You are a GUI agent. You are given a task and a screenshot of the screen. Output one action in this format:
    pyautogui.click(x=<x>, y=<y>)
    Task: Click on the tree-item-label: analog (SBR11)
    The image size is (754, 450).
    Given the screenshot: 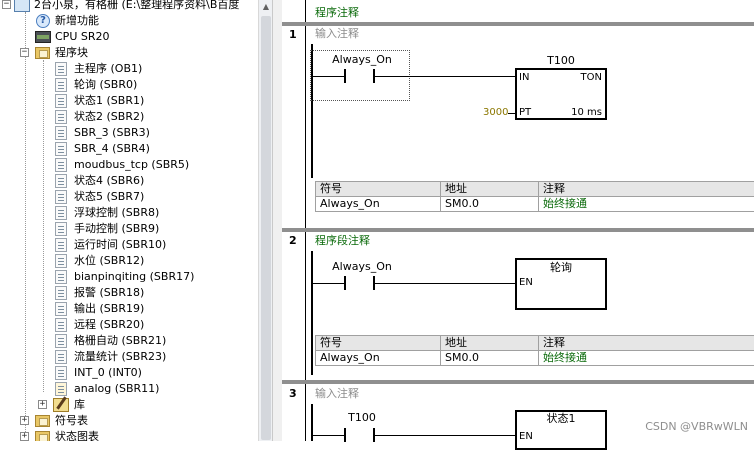 What is the action you would take?
    pyautogui.click(x=116, y=389)
    